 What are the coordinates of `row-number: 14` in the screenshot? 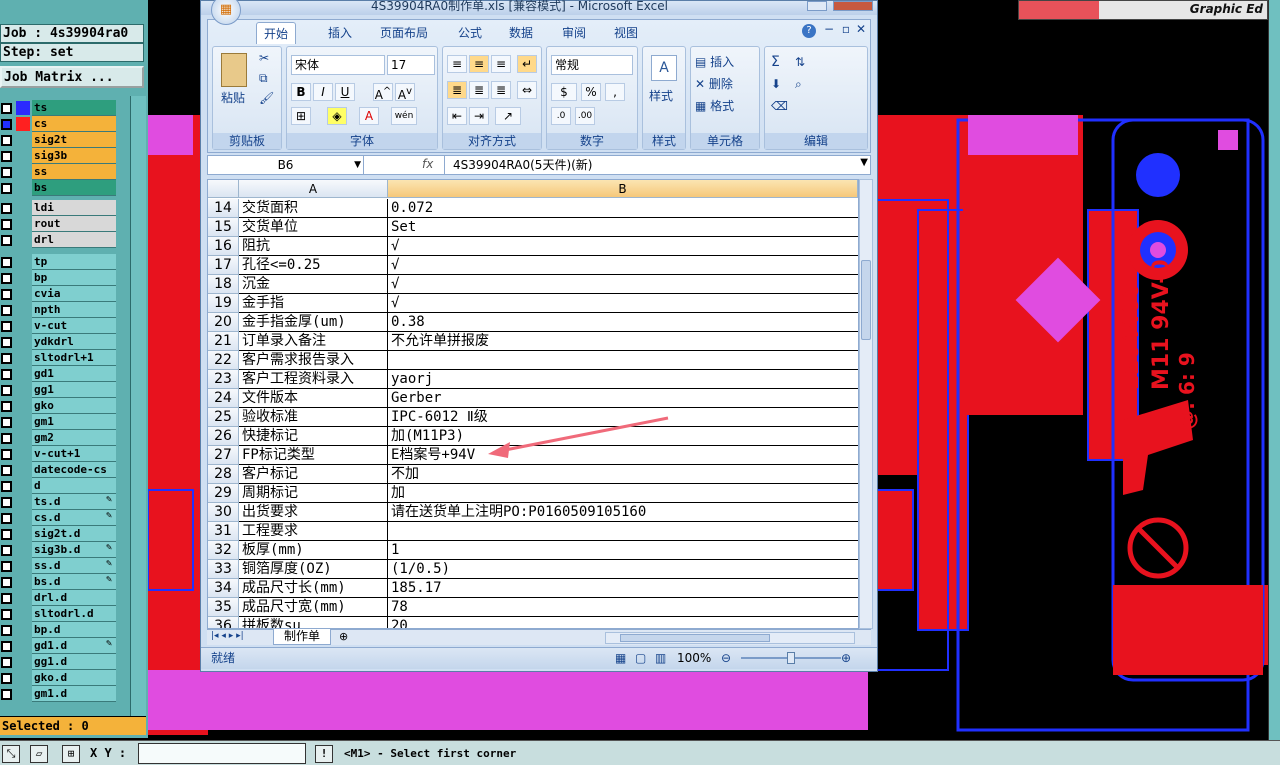 It's located at (223, 208).